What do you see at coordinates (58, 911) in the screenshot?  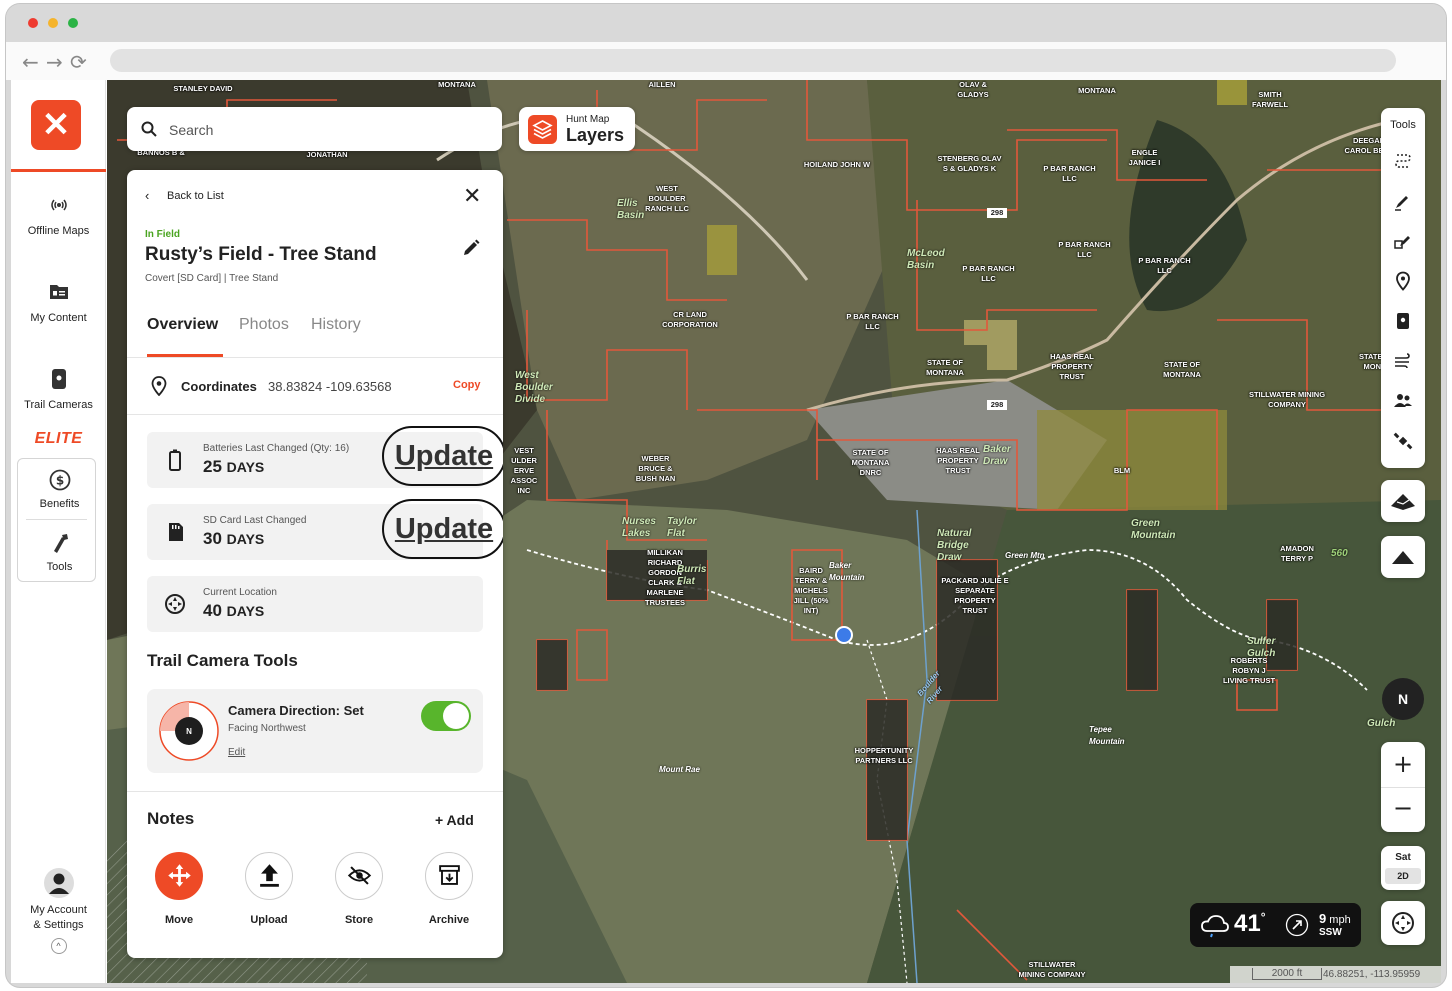 I see `rail-item-account: My Account & Settings ^` at bounding box center [58, 911].